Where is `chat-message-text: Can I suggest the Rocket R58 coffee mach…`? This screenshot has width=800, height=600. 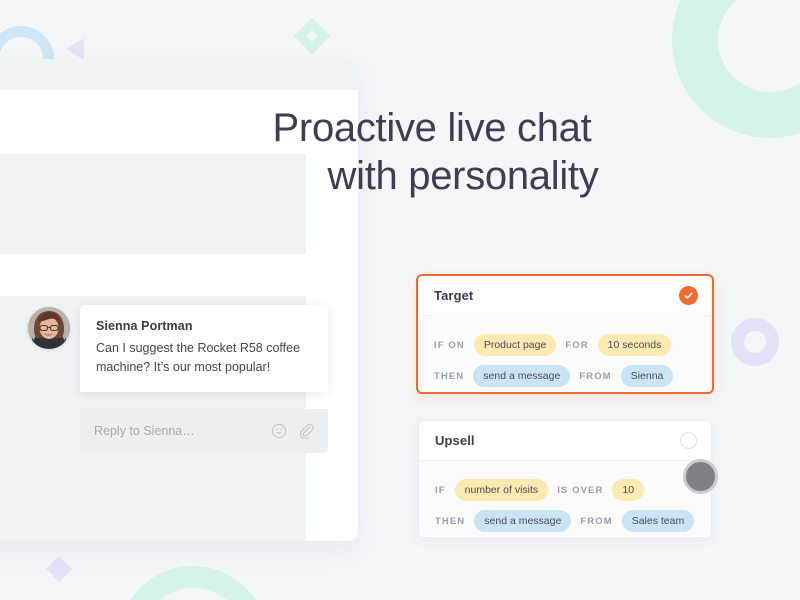
chat-message-text: Can I suggest the Rocket R58 coffee mach… is located at coordinates (198, 357).